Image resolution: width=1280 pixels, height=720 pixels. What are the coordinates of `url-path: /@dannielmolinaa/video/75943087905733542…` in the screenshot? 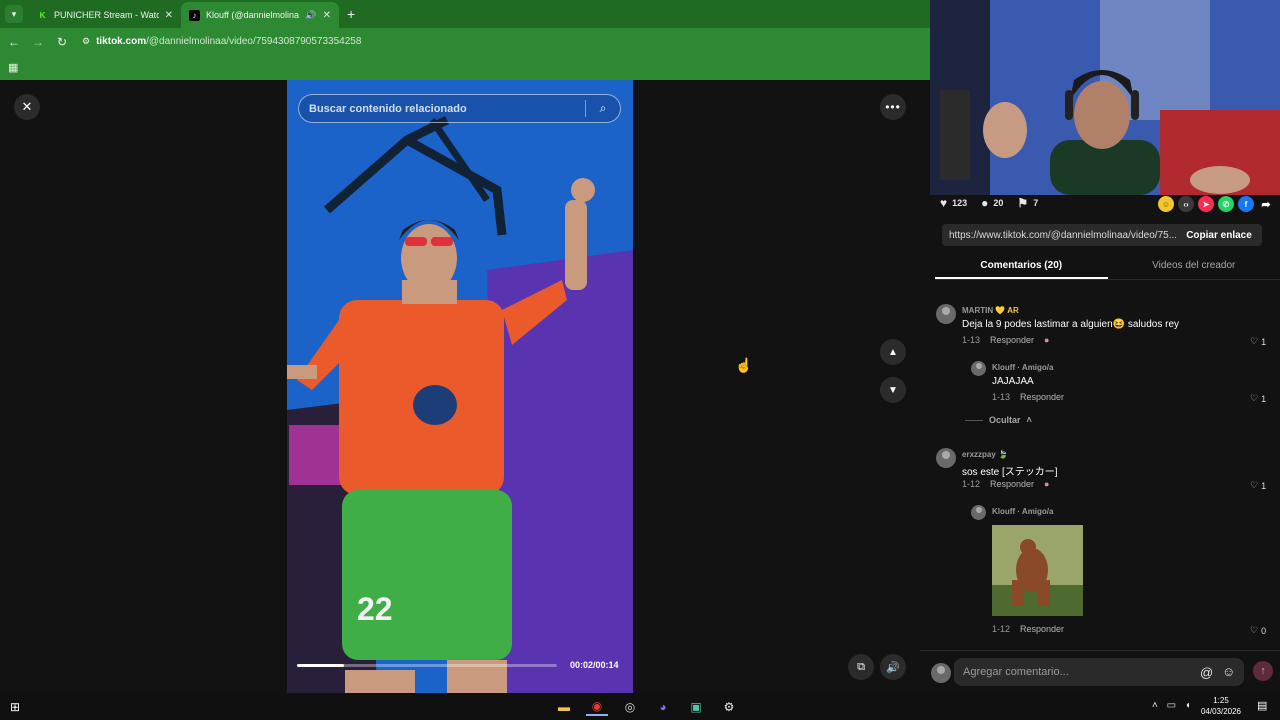 It's located at (254, 41).